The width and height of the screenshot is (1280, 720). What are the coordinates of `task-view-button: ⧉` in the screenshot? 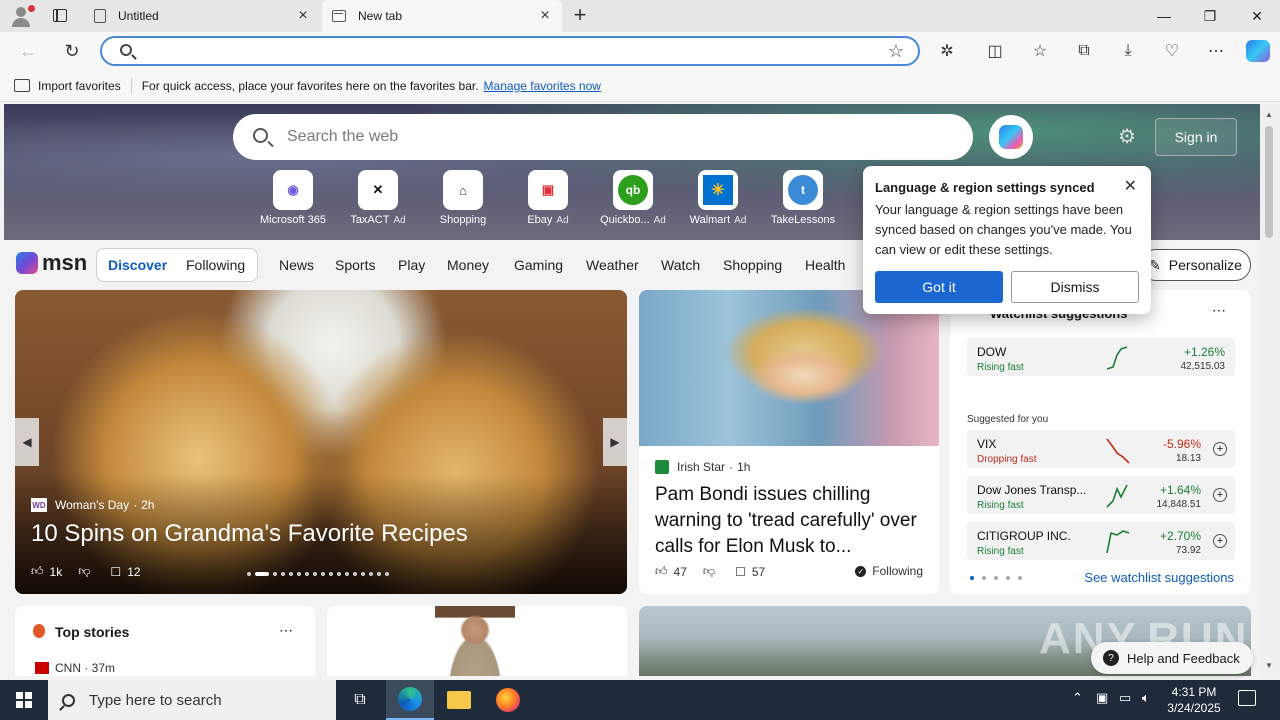 It's located at (360, 700).